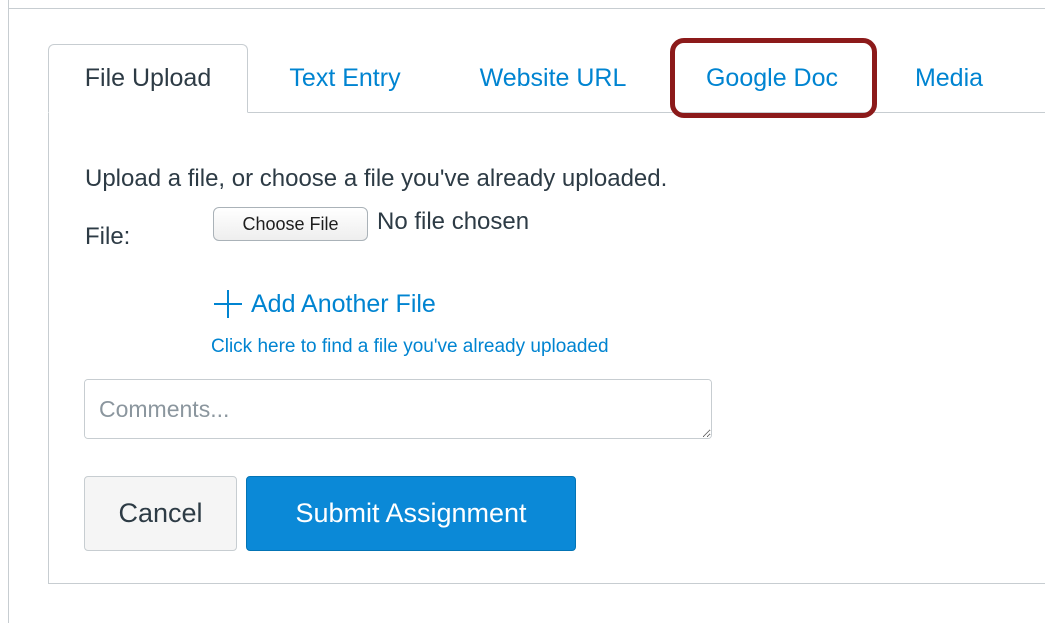  I want to click on add-another-file-link: Add Another File, so click(323, 304).